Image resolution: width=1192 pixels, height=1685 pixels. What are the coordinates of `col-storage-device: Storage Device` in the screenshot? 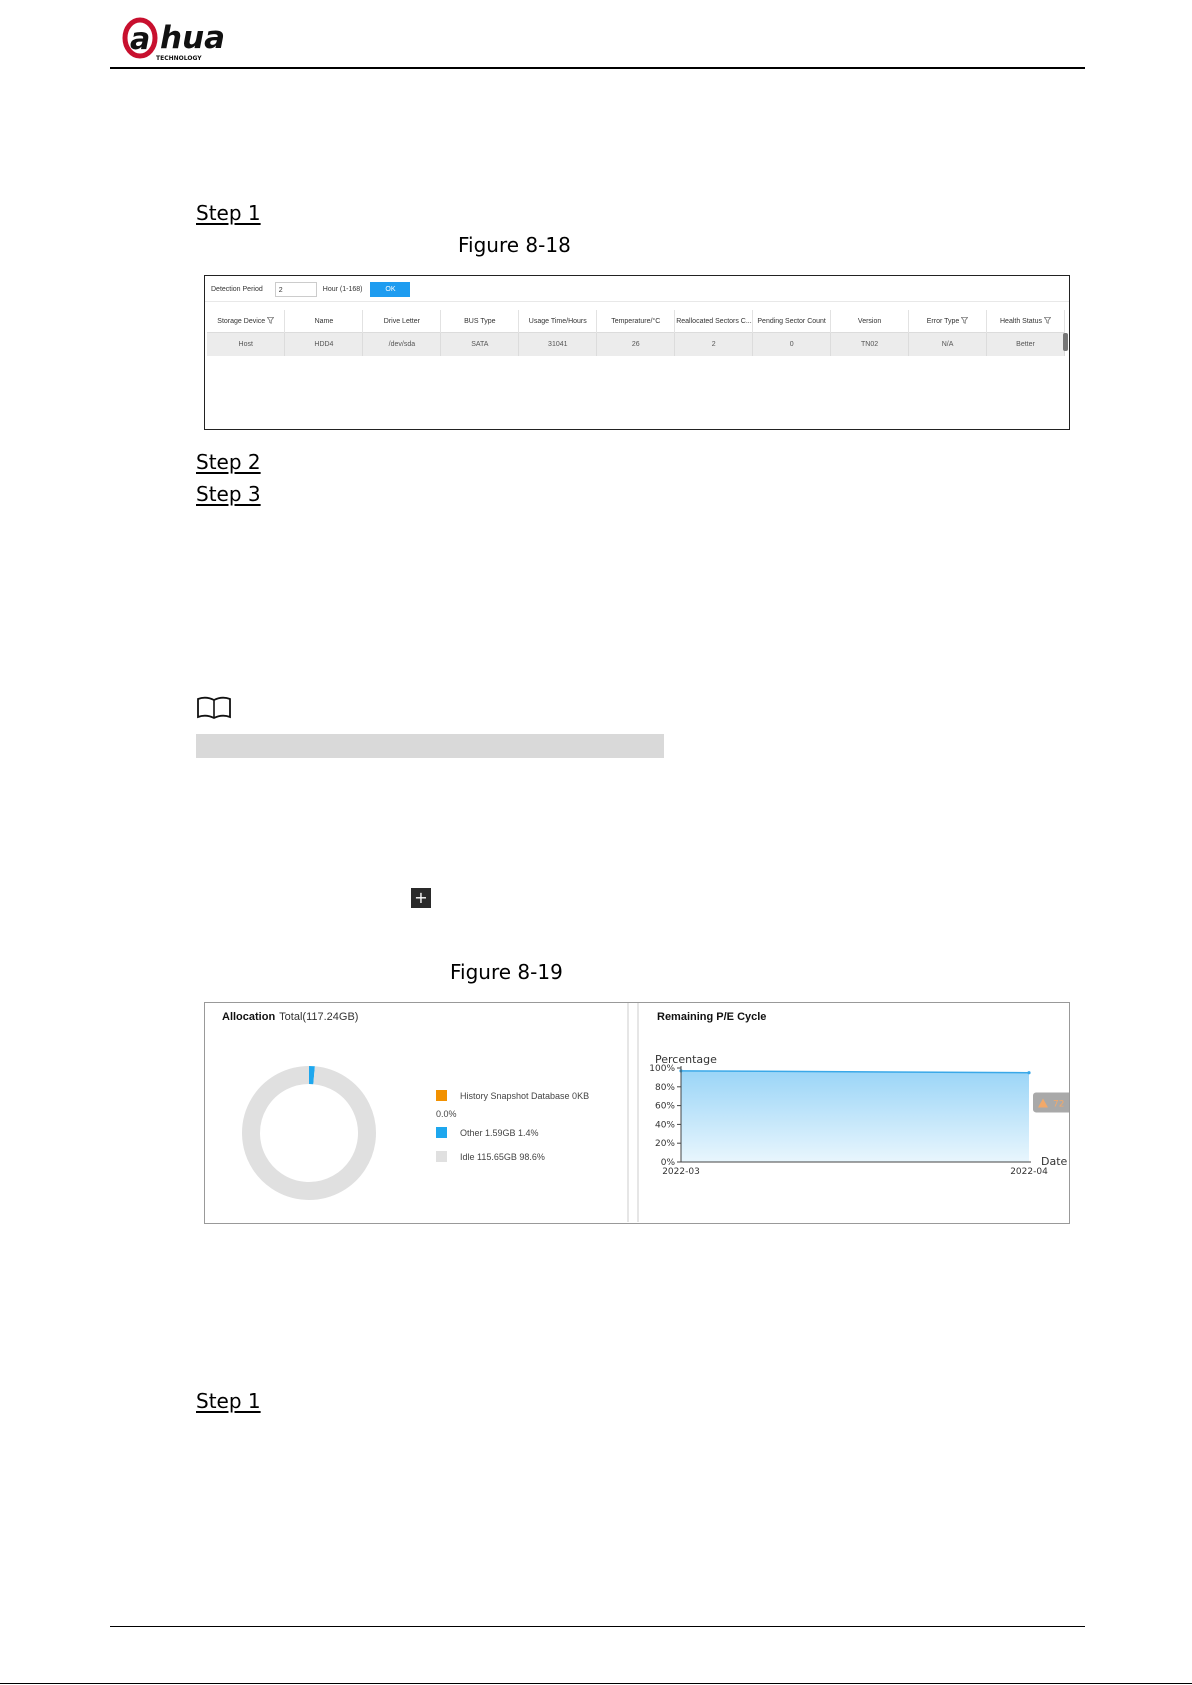 It's located at (246, 321).